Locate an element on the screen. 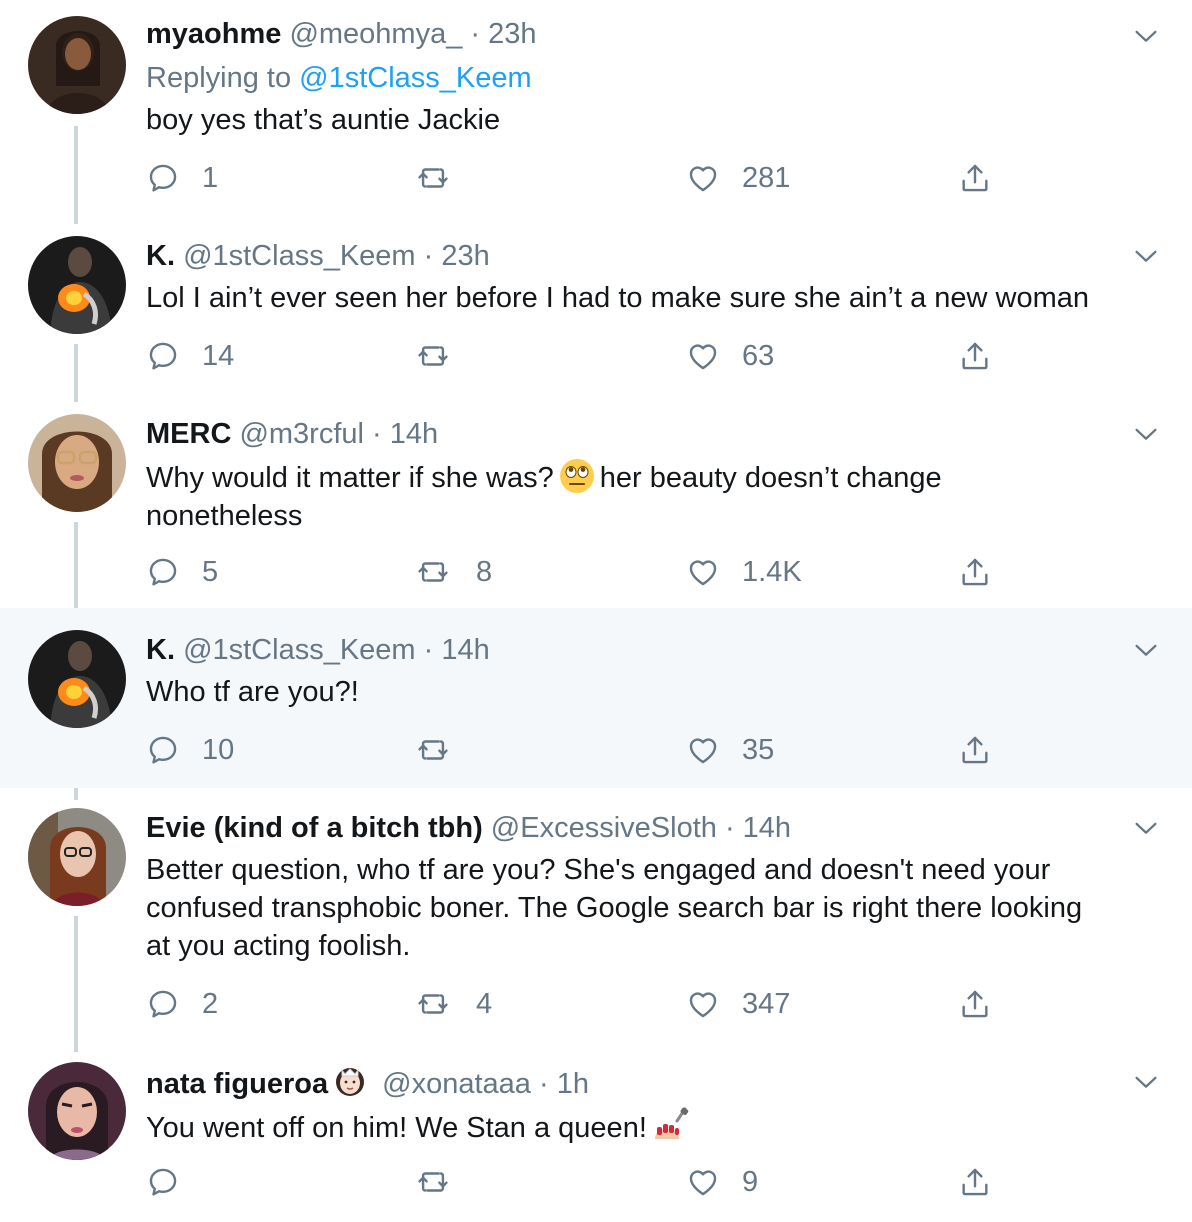 Image resolution: width=1192 pixels, height=1222 pixels. like-count: 1.4K is located at coordinates (772, 571).